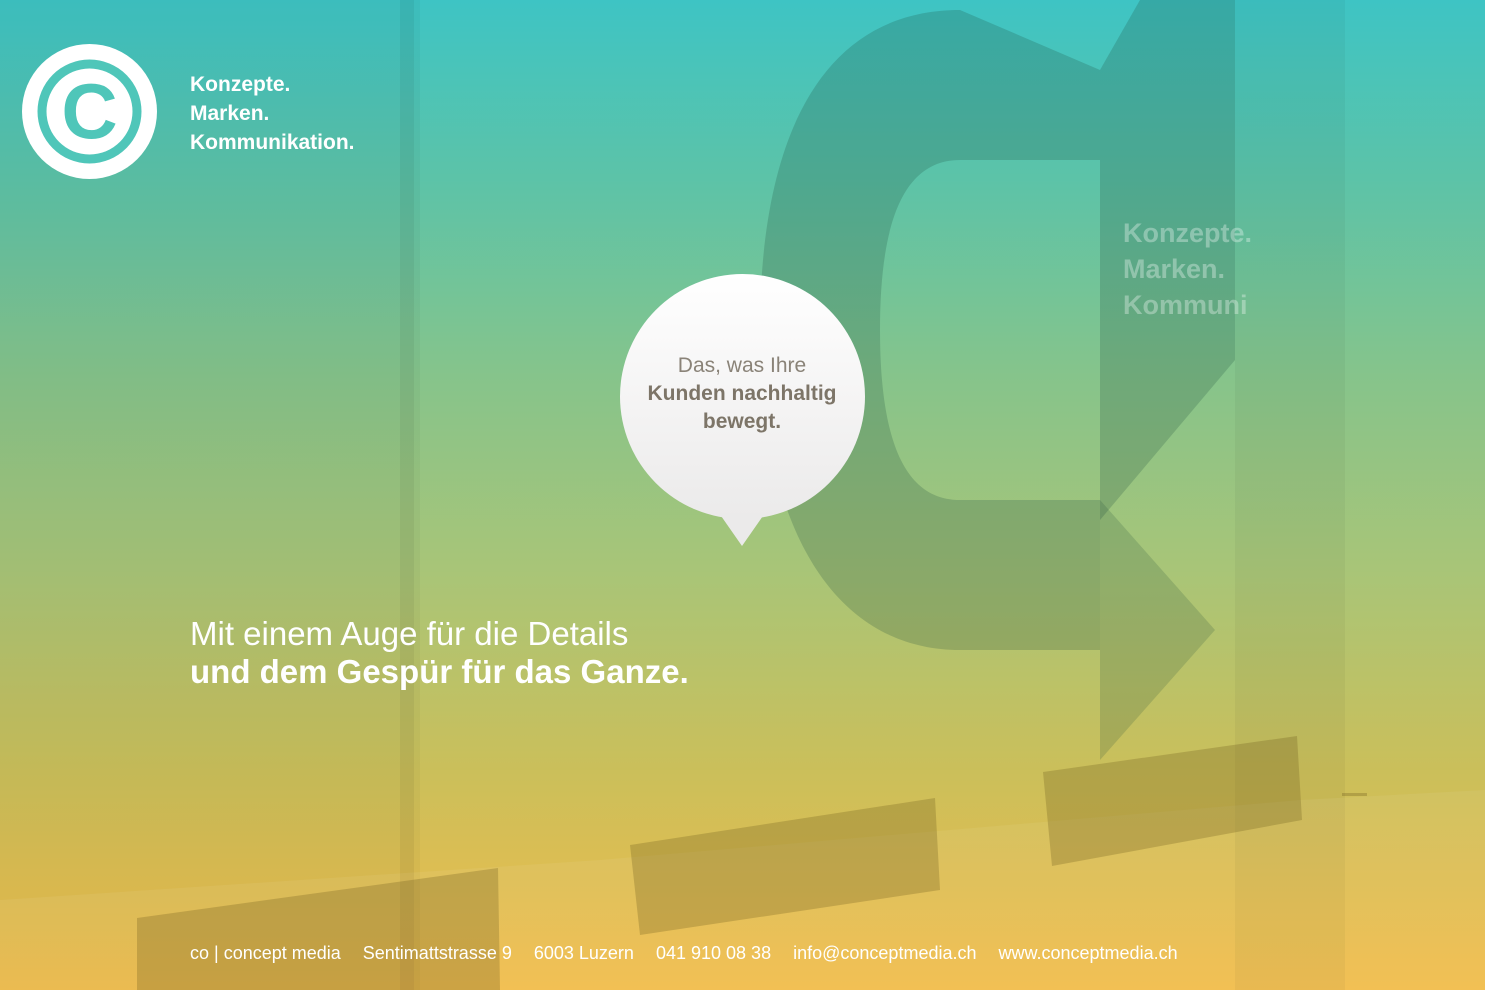 The width and height of the screenshot is (1485, 990). What do you see at coordinates (742, 421) in the screenshot?
I see `bubble-line-3: bewegt.` at bounding box center [742, 421].